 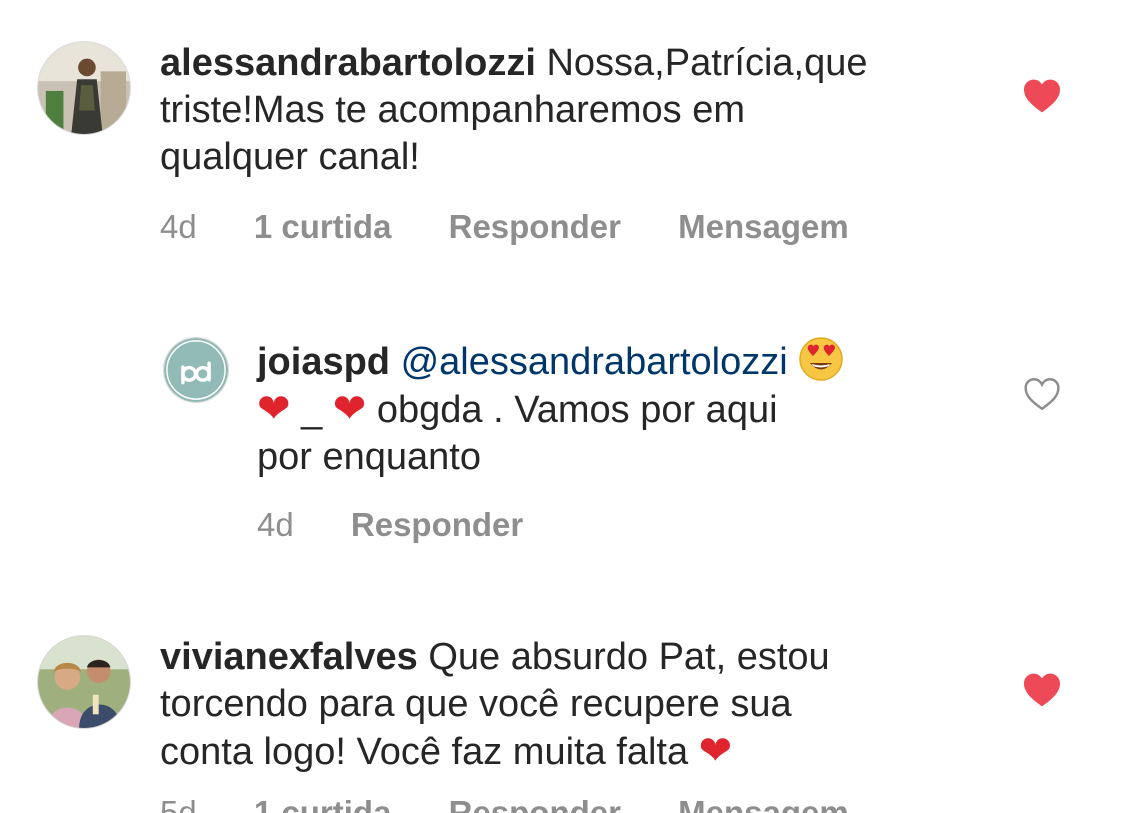 I want to click on photo-woman-icon, so click(x=84, y=88).